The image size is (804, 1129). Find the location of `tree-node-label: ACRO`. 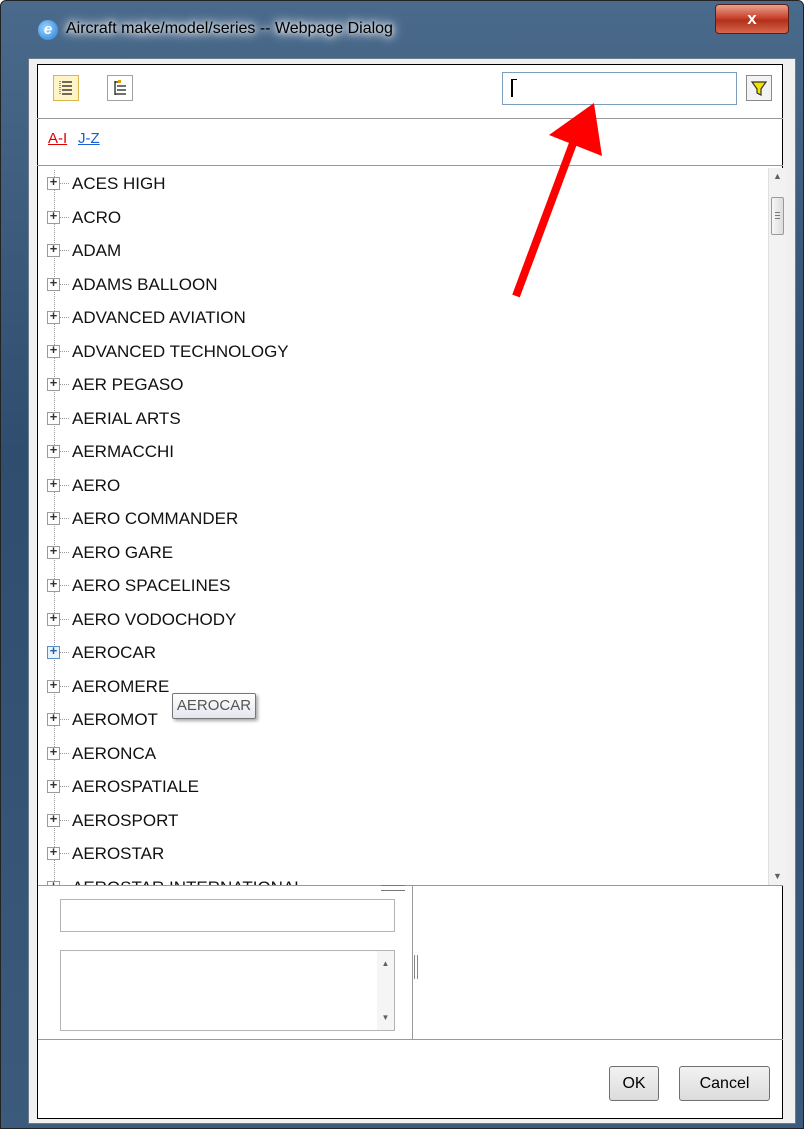

tree-node-label: ACRO is located at coordinates (96, 218).